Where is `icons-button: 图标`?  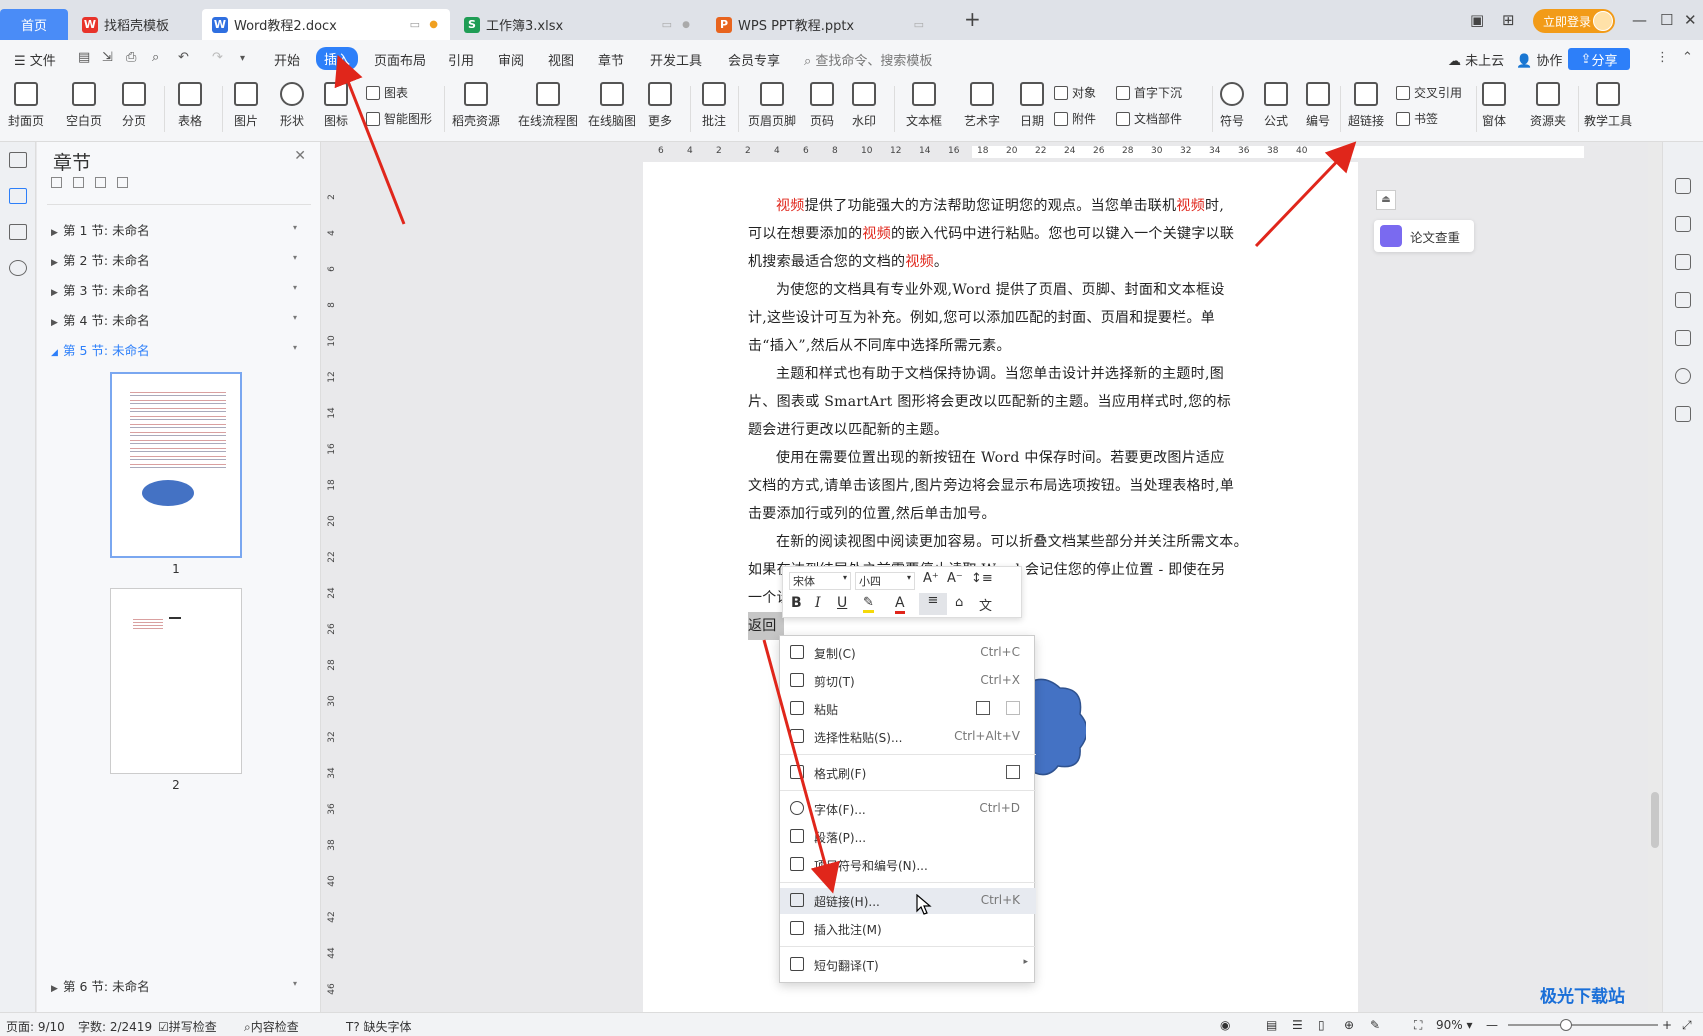 icons-button: 图标 is located at coordinates (336, 105).